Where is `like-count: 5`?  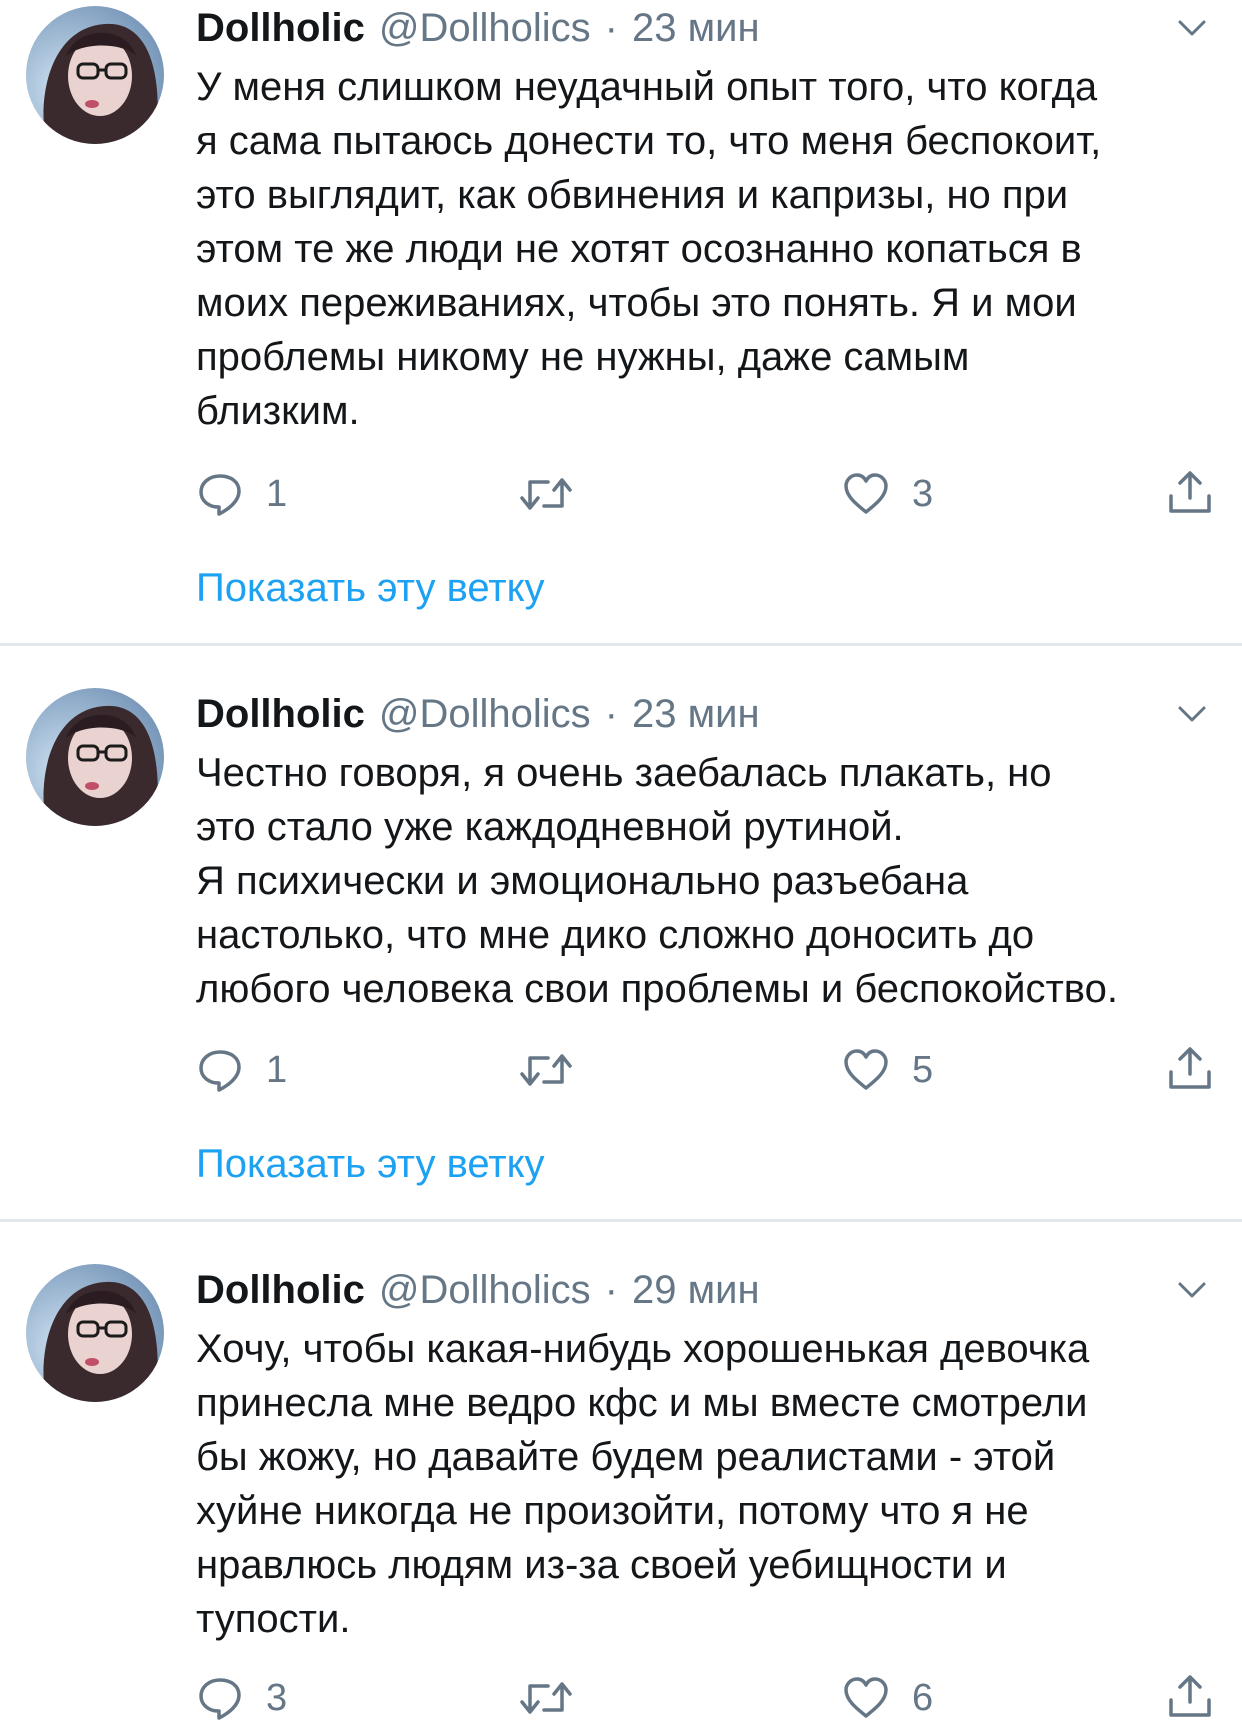 like-count: 5 is located at coordinates (923, 1069).